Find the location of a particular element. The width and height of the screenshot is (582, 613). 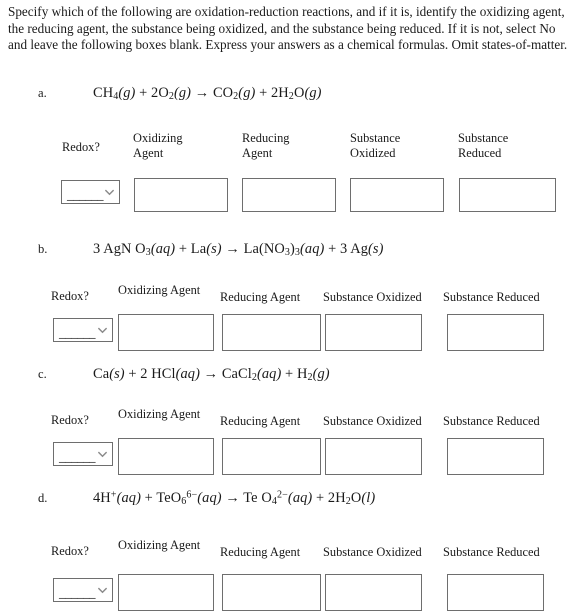

header-reducing-agent-a-line2: Agent is located at coordinates (257, 153).